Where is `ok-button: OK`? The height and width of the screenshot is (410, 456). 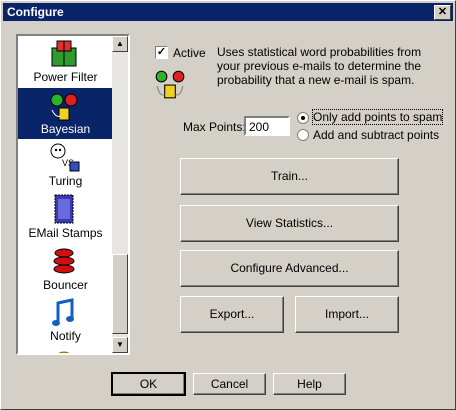
ok-button: OK is located at coordinates (148, 384).